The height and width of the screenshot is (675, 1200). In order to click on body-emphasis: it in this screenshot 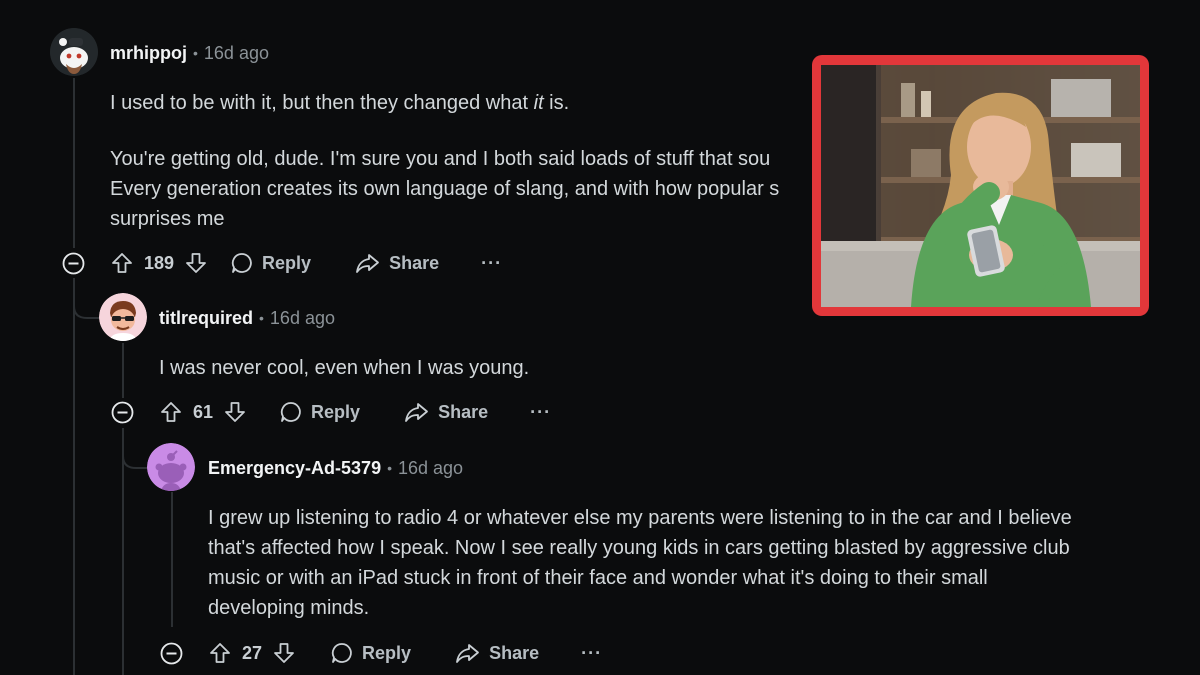, I will do `click(538, 103)`.